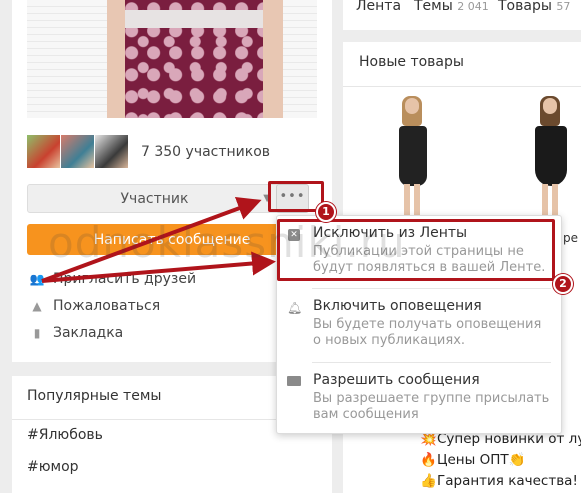 The image size is (581, 493). Describe the element at coordinates (296, 196) in the screenshot. I see `highlight-box-more-button` at that location.